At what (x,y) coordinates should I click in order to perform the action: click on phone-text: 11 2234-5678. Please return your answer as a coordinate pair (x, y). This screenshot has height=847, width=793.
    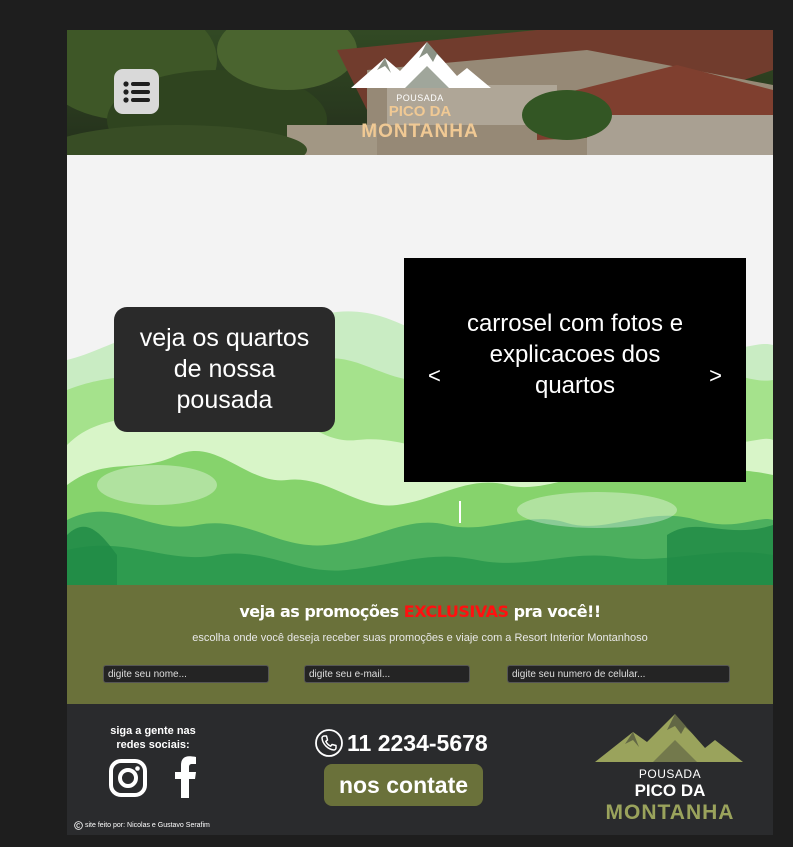
    Looking at the image, I should click on (417, 742).